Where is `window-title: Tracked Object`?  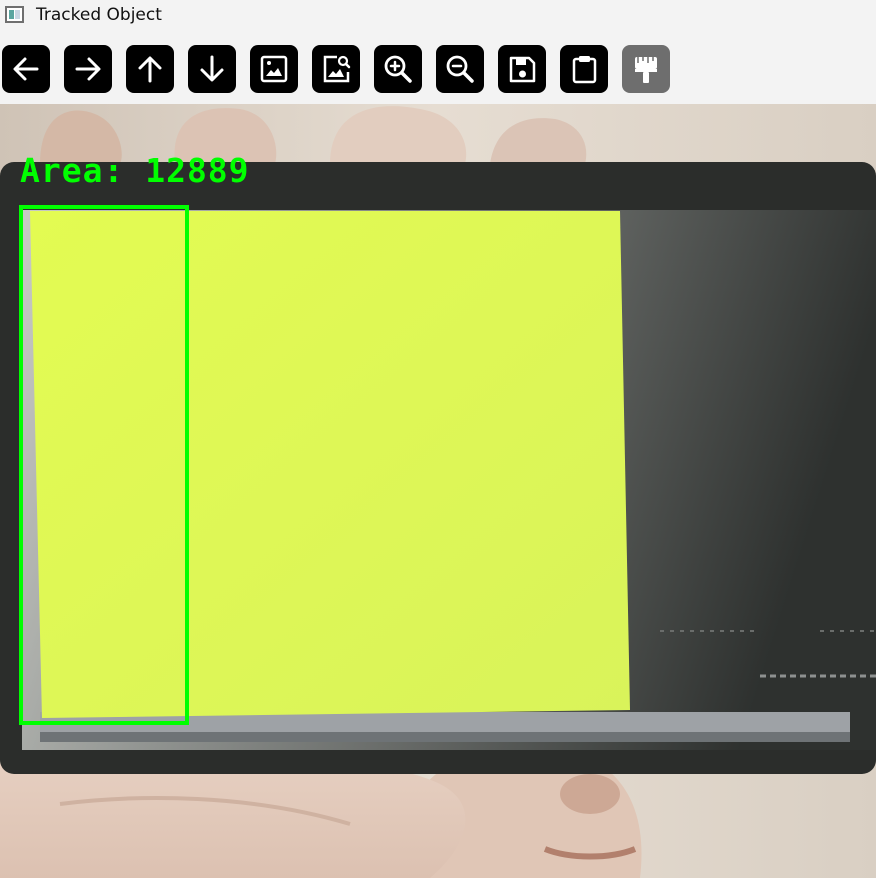 window-title: Tracked Object is located at coordinates (99, 15).